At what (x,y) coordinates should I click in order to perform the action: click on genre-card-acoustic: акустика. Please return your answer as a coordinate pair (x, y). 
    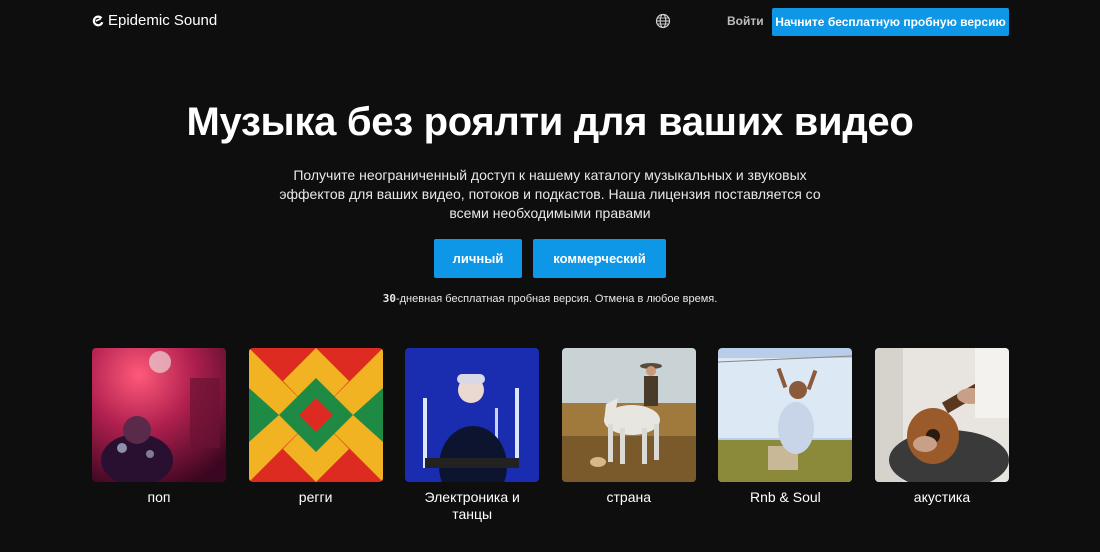
    Looking at the image, I should click on (941, 435).